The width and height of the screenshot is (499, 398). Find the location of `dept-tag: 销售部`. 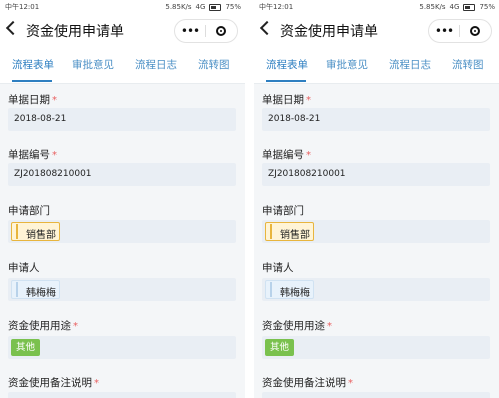

dept-tag: 销售部 is located at coordinates (35, 231).